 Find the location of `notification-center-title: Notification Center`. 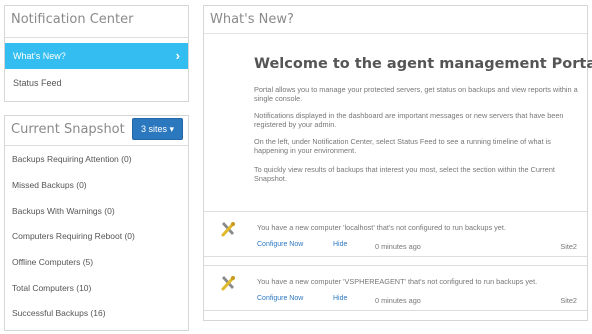

notification-center-title: Notification Center is located at coordinates (72, 19).